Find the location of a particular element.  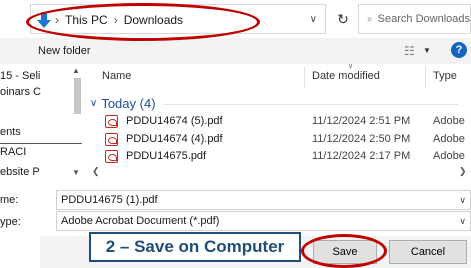

cancel-button: Cancel is located at coordinates (428, 252).